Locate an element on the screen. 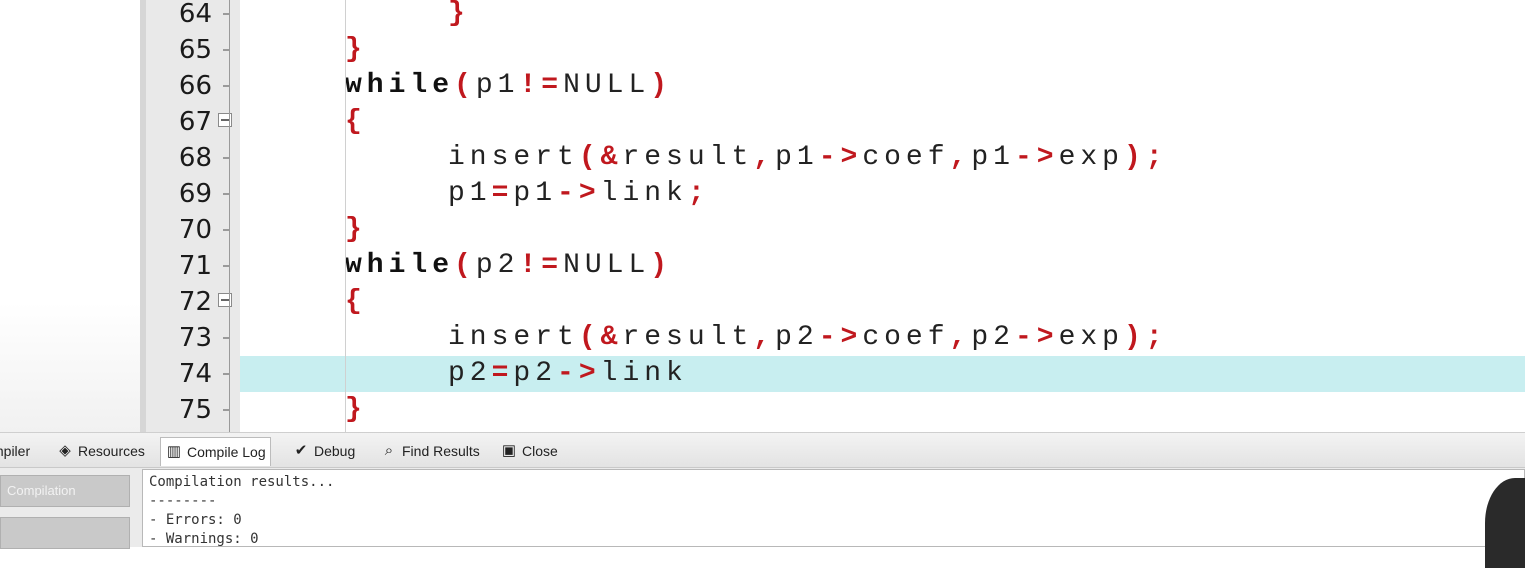 This screenshot has width=1525, height=568. tab-mpiler: mpiler is located at coordinates (17, 451).